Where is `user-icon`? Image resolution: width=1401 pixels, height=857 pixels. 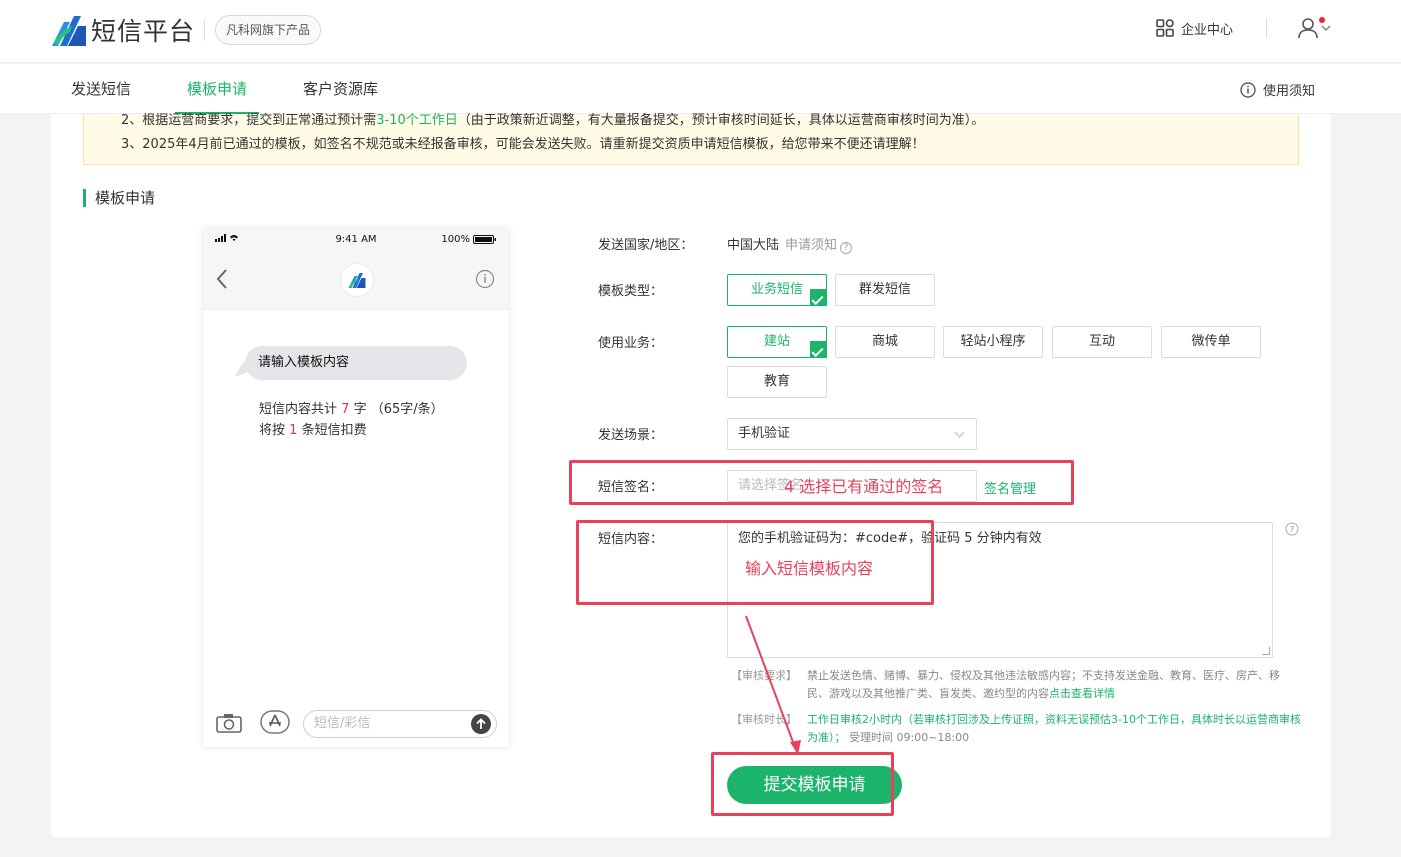 user-icon is located at coordinates (1308, 28).